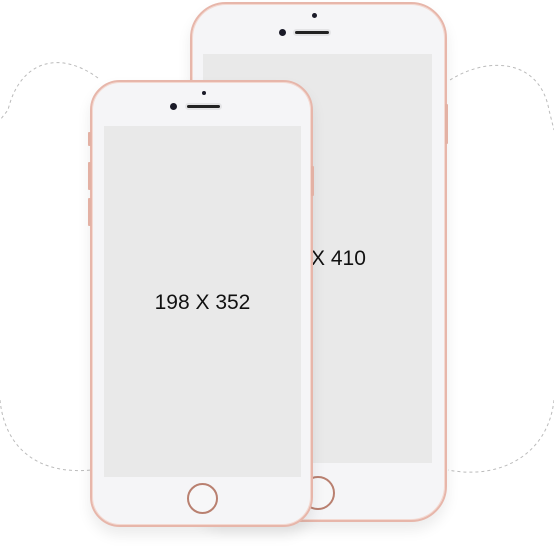 This screenshot has height=557, width=554. I want to click on small-screen-size-label: 198 X 352, so click(202, 302).